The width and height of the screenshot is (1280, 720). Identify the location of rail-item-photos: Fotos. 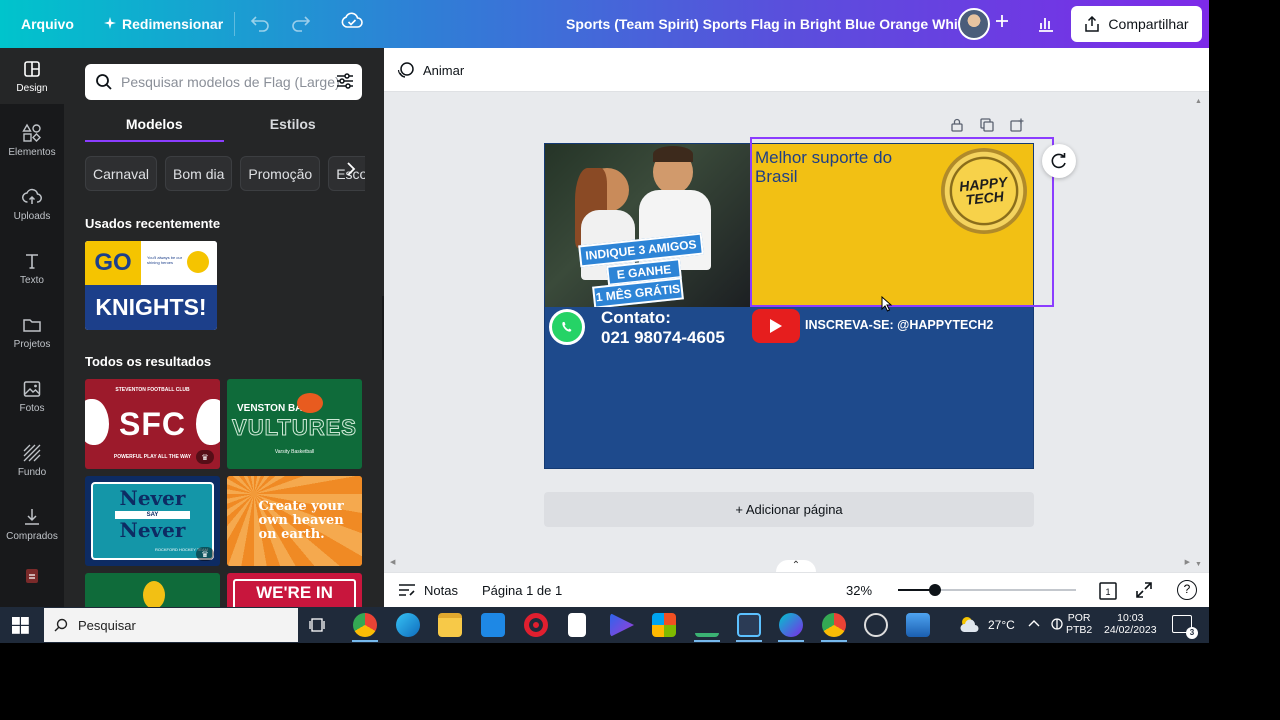
(32, 396).